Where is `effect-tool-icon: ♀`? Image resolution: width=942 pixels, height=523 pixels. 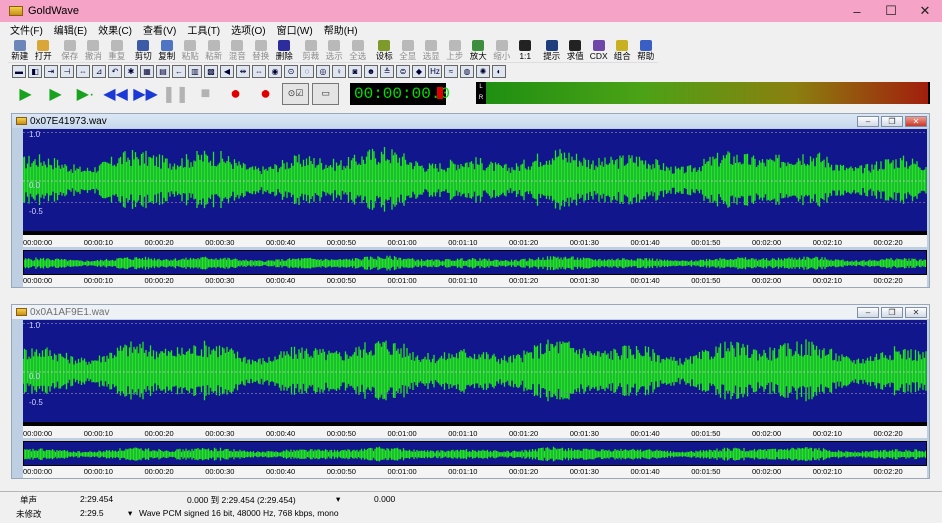
effect-tool-icon: ♀ is located at coordinates (339, 71).